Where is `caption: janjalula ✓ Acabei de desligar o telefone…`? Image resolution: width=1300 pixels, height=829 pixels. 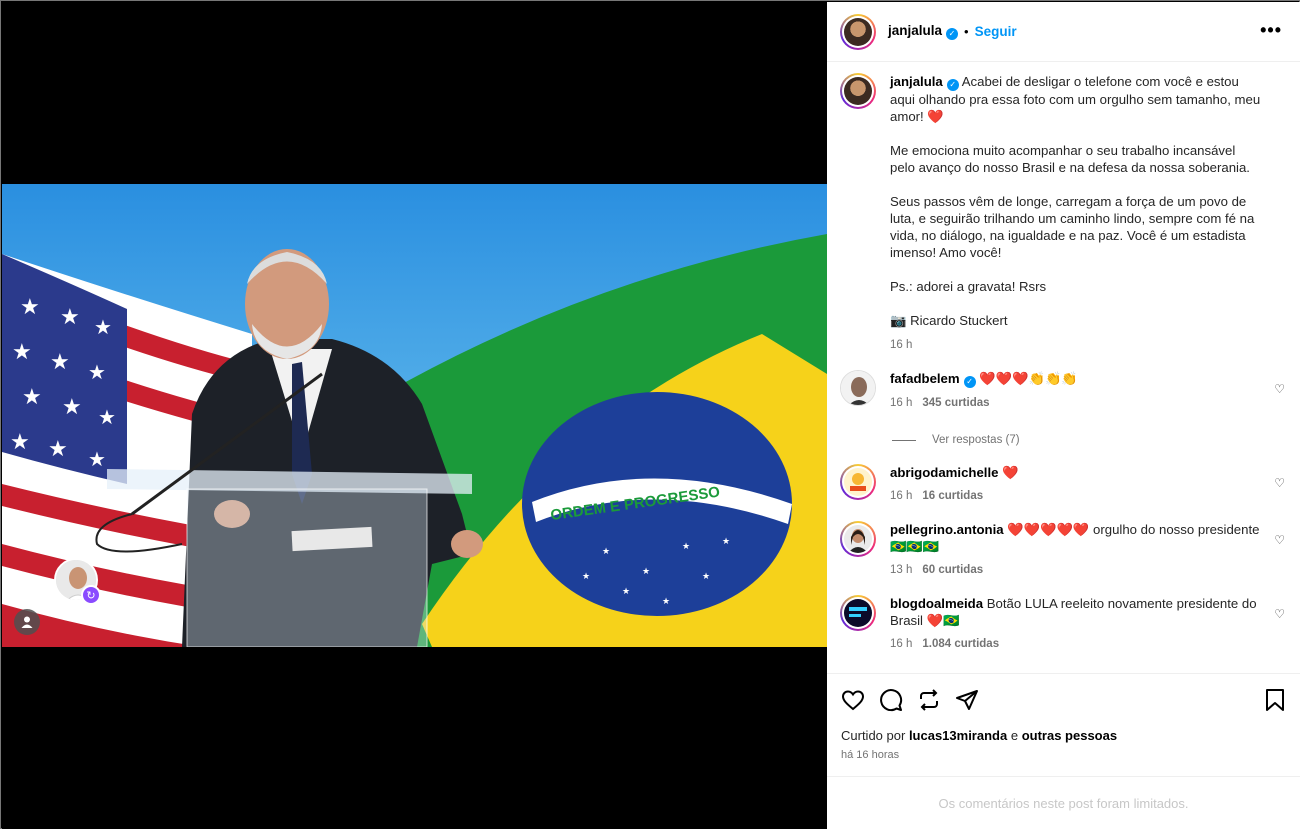 caption: janjalula ✓ Acabei de desligar o telefone… is located at coordinates (1064, 213).